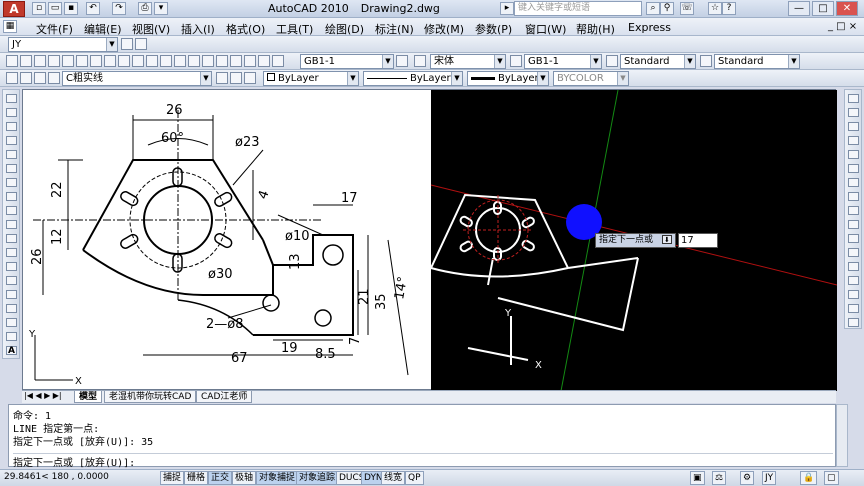 The image size is (864, 486). What do you see at coordinates (11, 322) in the screenshot?
I see `region-icon` at bounding box center [11, 322].